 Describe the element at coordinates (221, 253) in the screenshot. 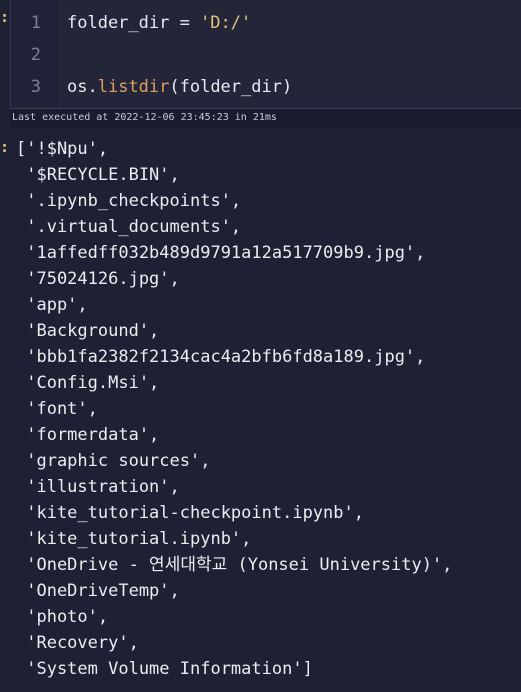

I see `output-line: '1affedff032b489d9791a12a517709b9.jpg',` at that location.